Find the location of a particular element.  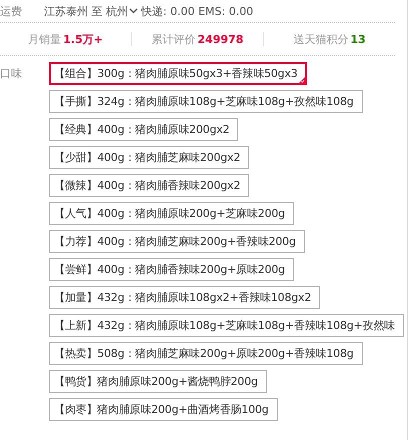

flavor-option: 【手撕】324g：猪肉脯原味108g+芝麻味108g+孜然味108g is located at coordinates (206, 101).